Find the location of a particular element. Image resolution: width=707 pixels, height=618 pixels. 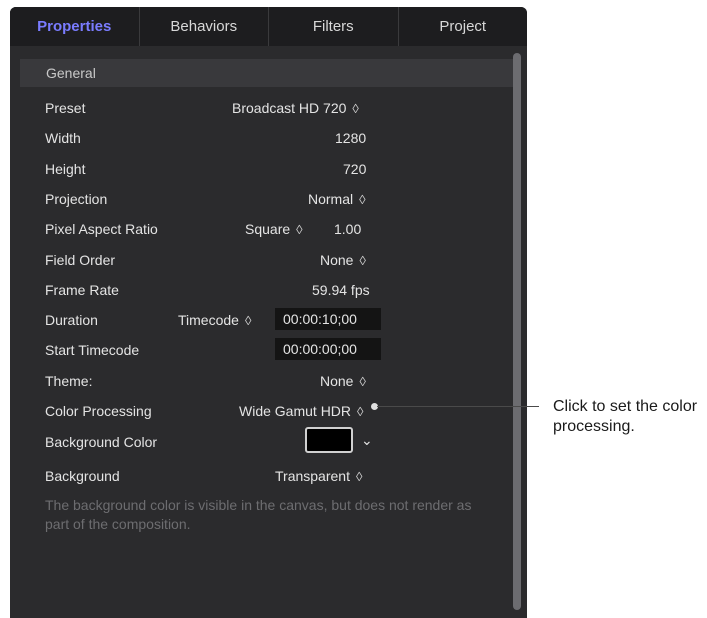

projection-value: Normal is located at coordinates (331, 199).